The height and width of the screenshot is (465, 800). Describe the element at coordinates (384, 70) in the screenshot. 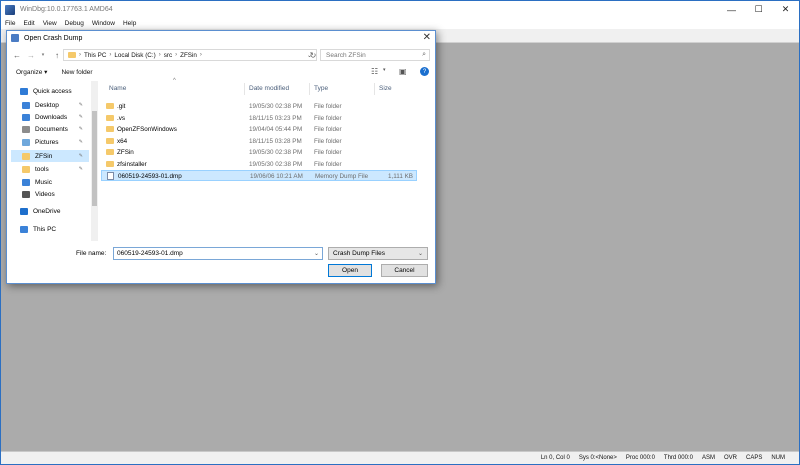

I see `chevron-down-icon: ▾` at that location.